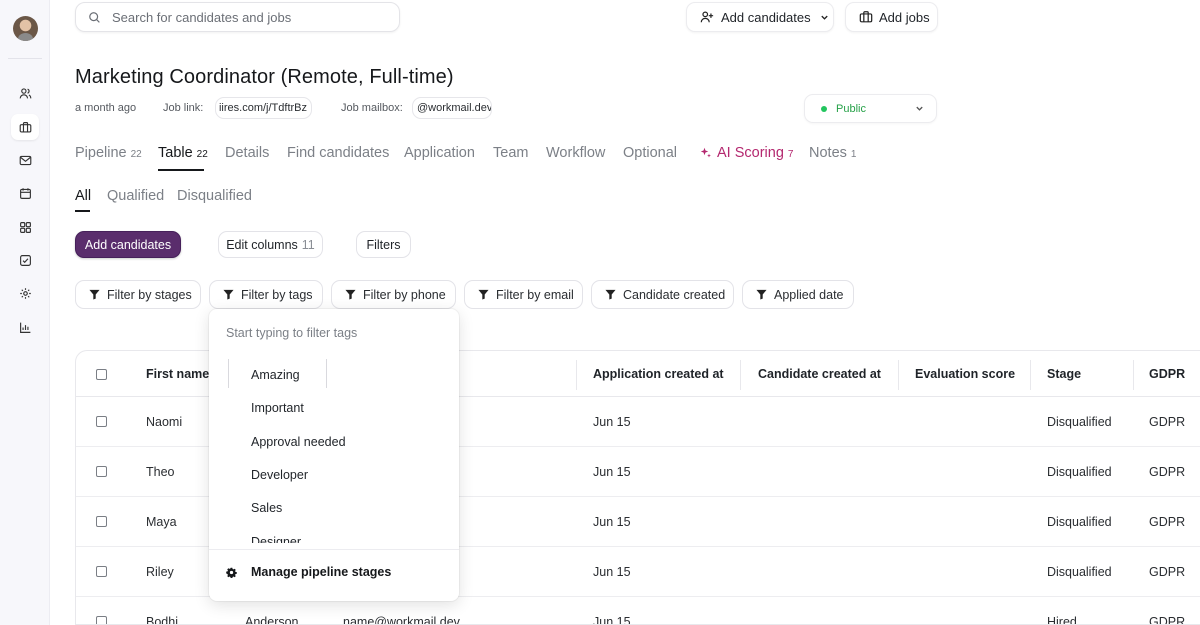  What do you see at coordinates (338, 153) in the screenshot?
I see `tab-find-candidates: Find candidates` at bounding box center [338, 153].